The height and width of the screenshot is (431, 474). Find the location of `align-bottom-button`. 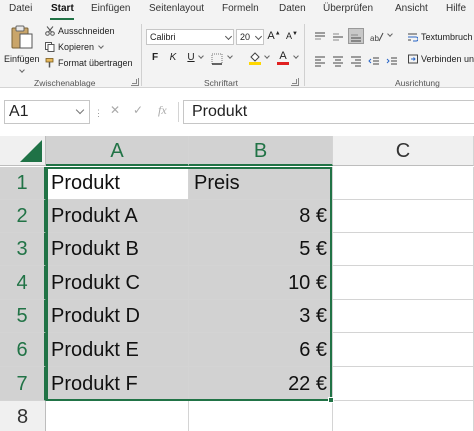

align-bottom-button is located at coordinates (356, 36).